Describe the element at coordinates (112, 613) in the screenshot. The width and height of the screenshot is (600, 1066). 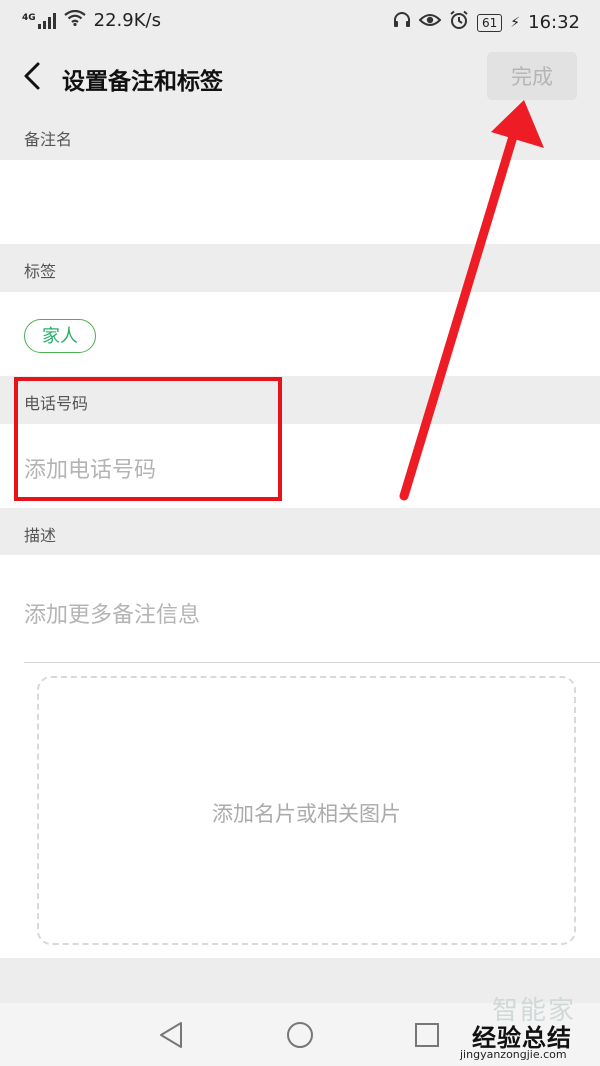
I see `description-input: 添加更多备注信息` at that location.